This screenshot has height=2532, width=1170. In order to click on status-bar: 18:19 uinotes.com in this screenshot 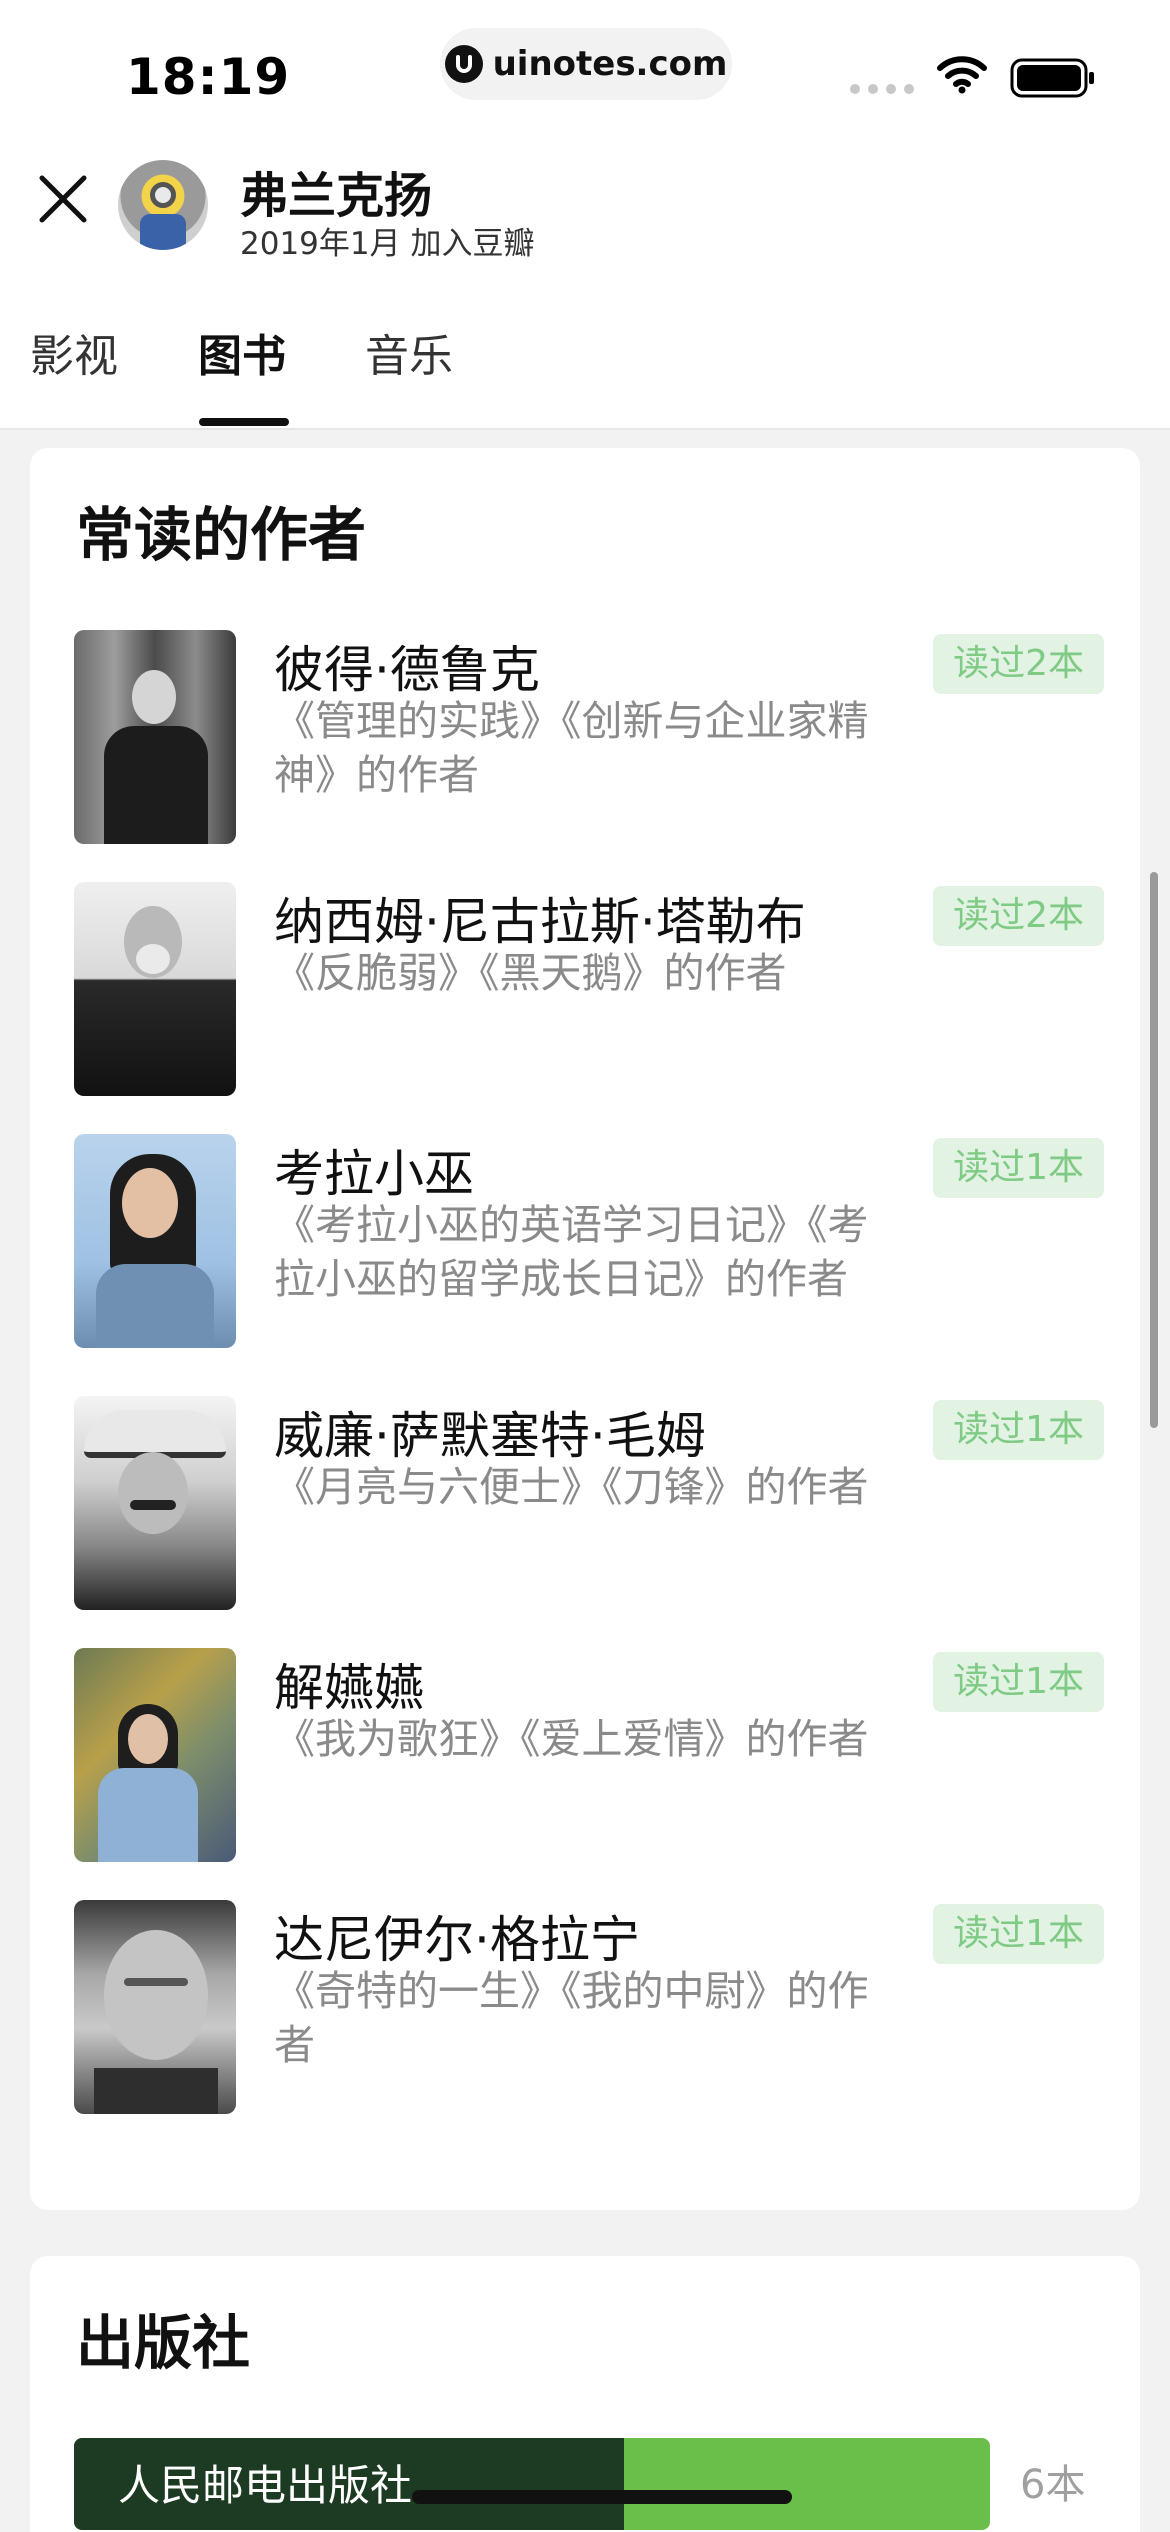, I will do `click(585, 70)`.